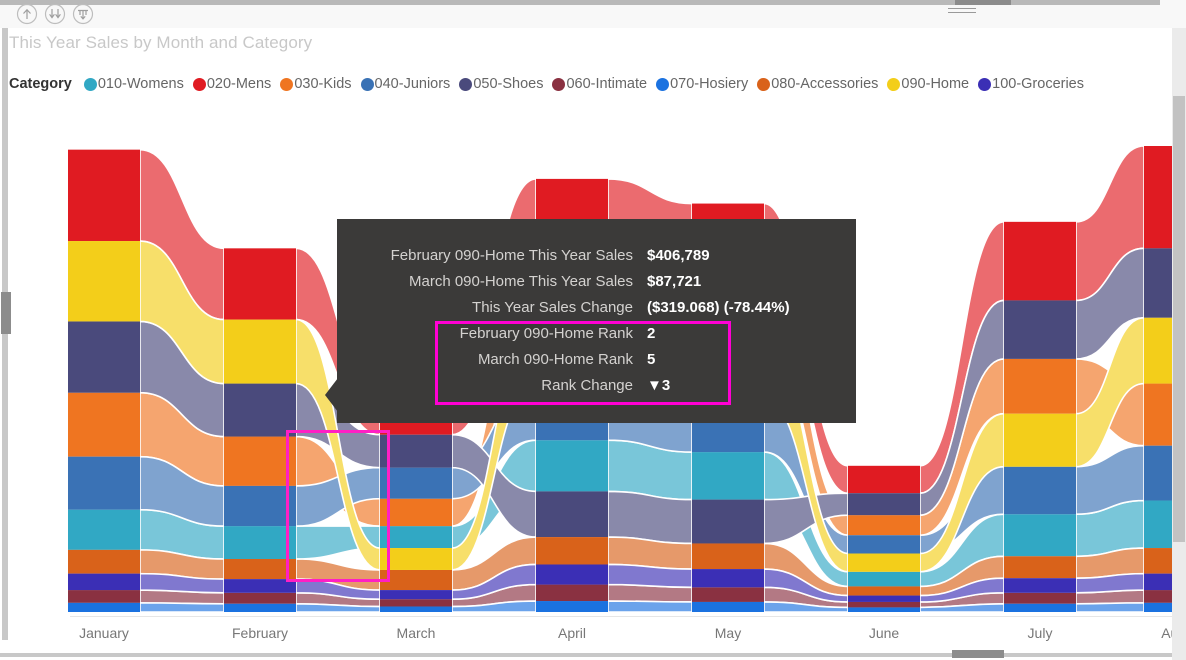  What do you see at coordinates (983, 2) in the screenshot?
I see `top-scrollbar-thumb` at bounding box center [983, 2].